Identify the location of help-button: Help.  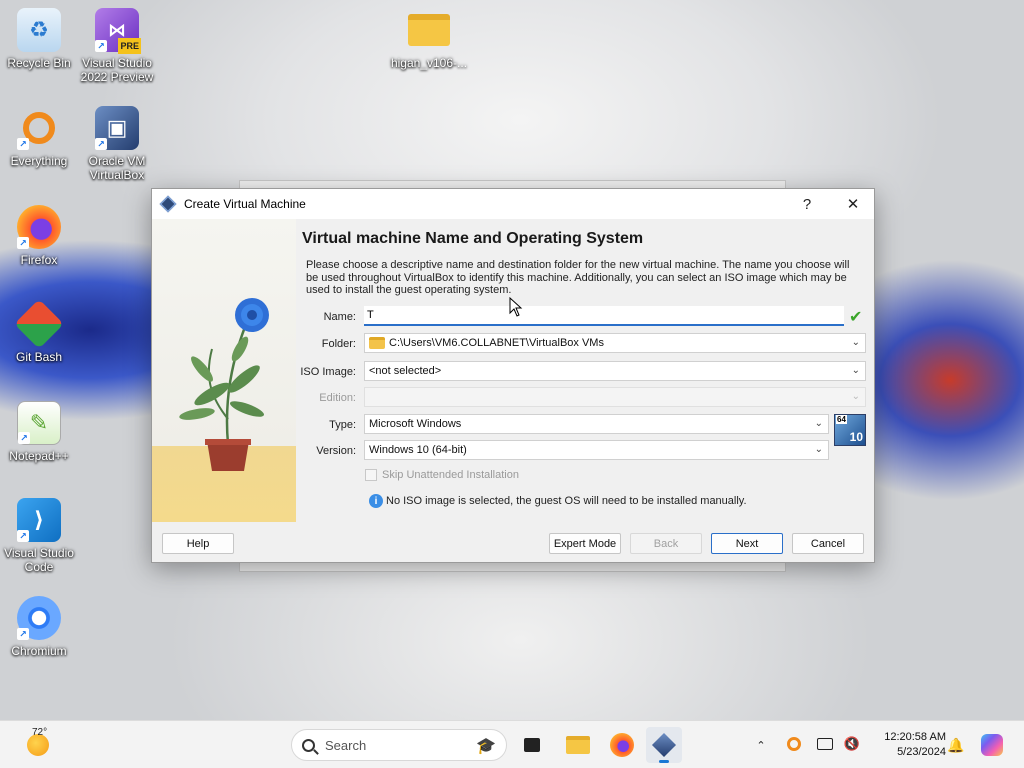
(198, 543).